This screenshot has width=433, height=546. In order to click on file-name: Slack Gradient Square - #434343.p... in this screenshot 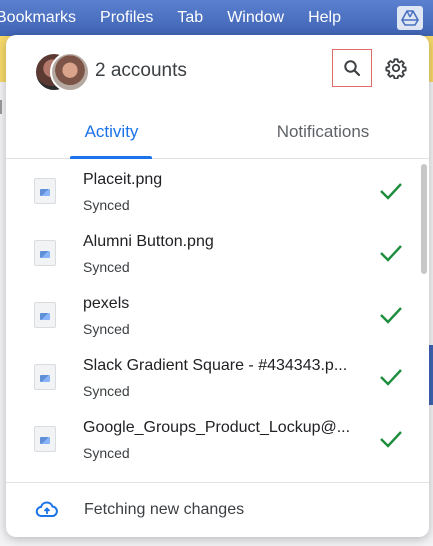, I will do `click(215, 365)`.